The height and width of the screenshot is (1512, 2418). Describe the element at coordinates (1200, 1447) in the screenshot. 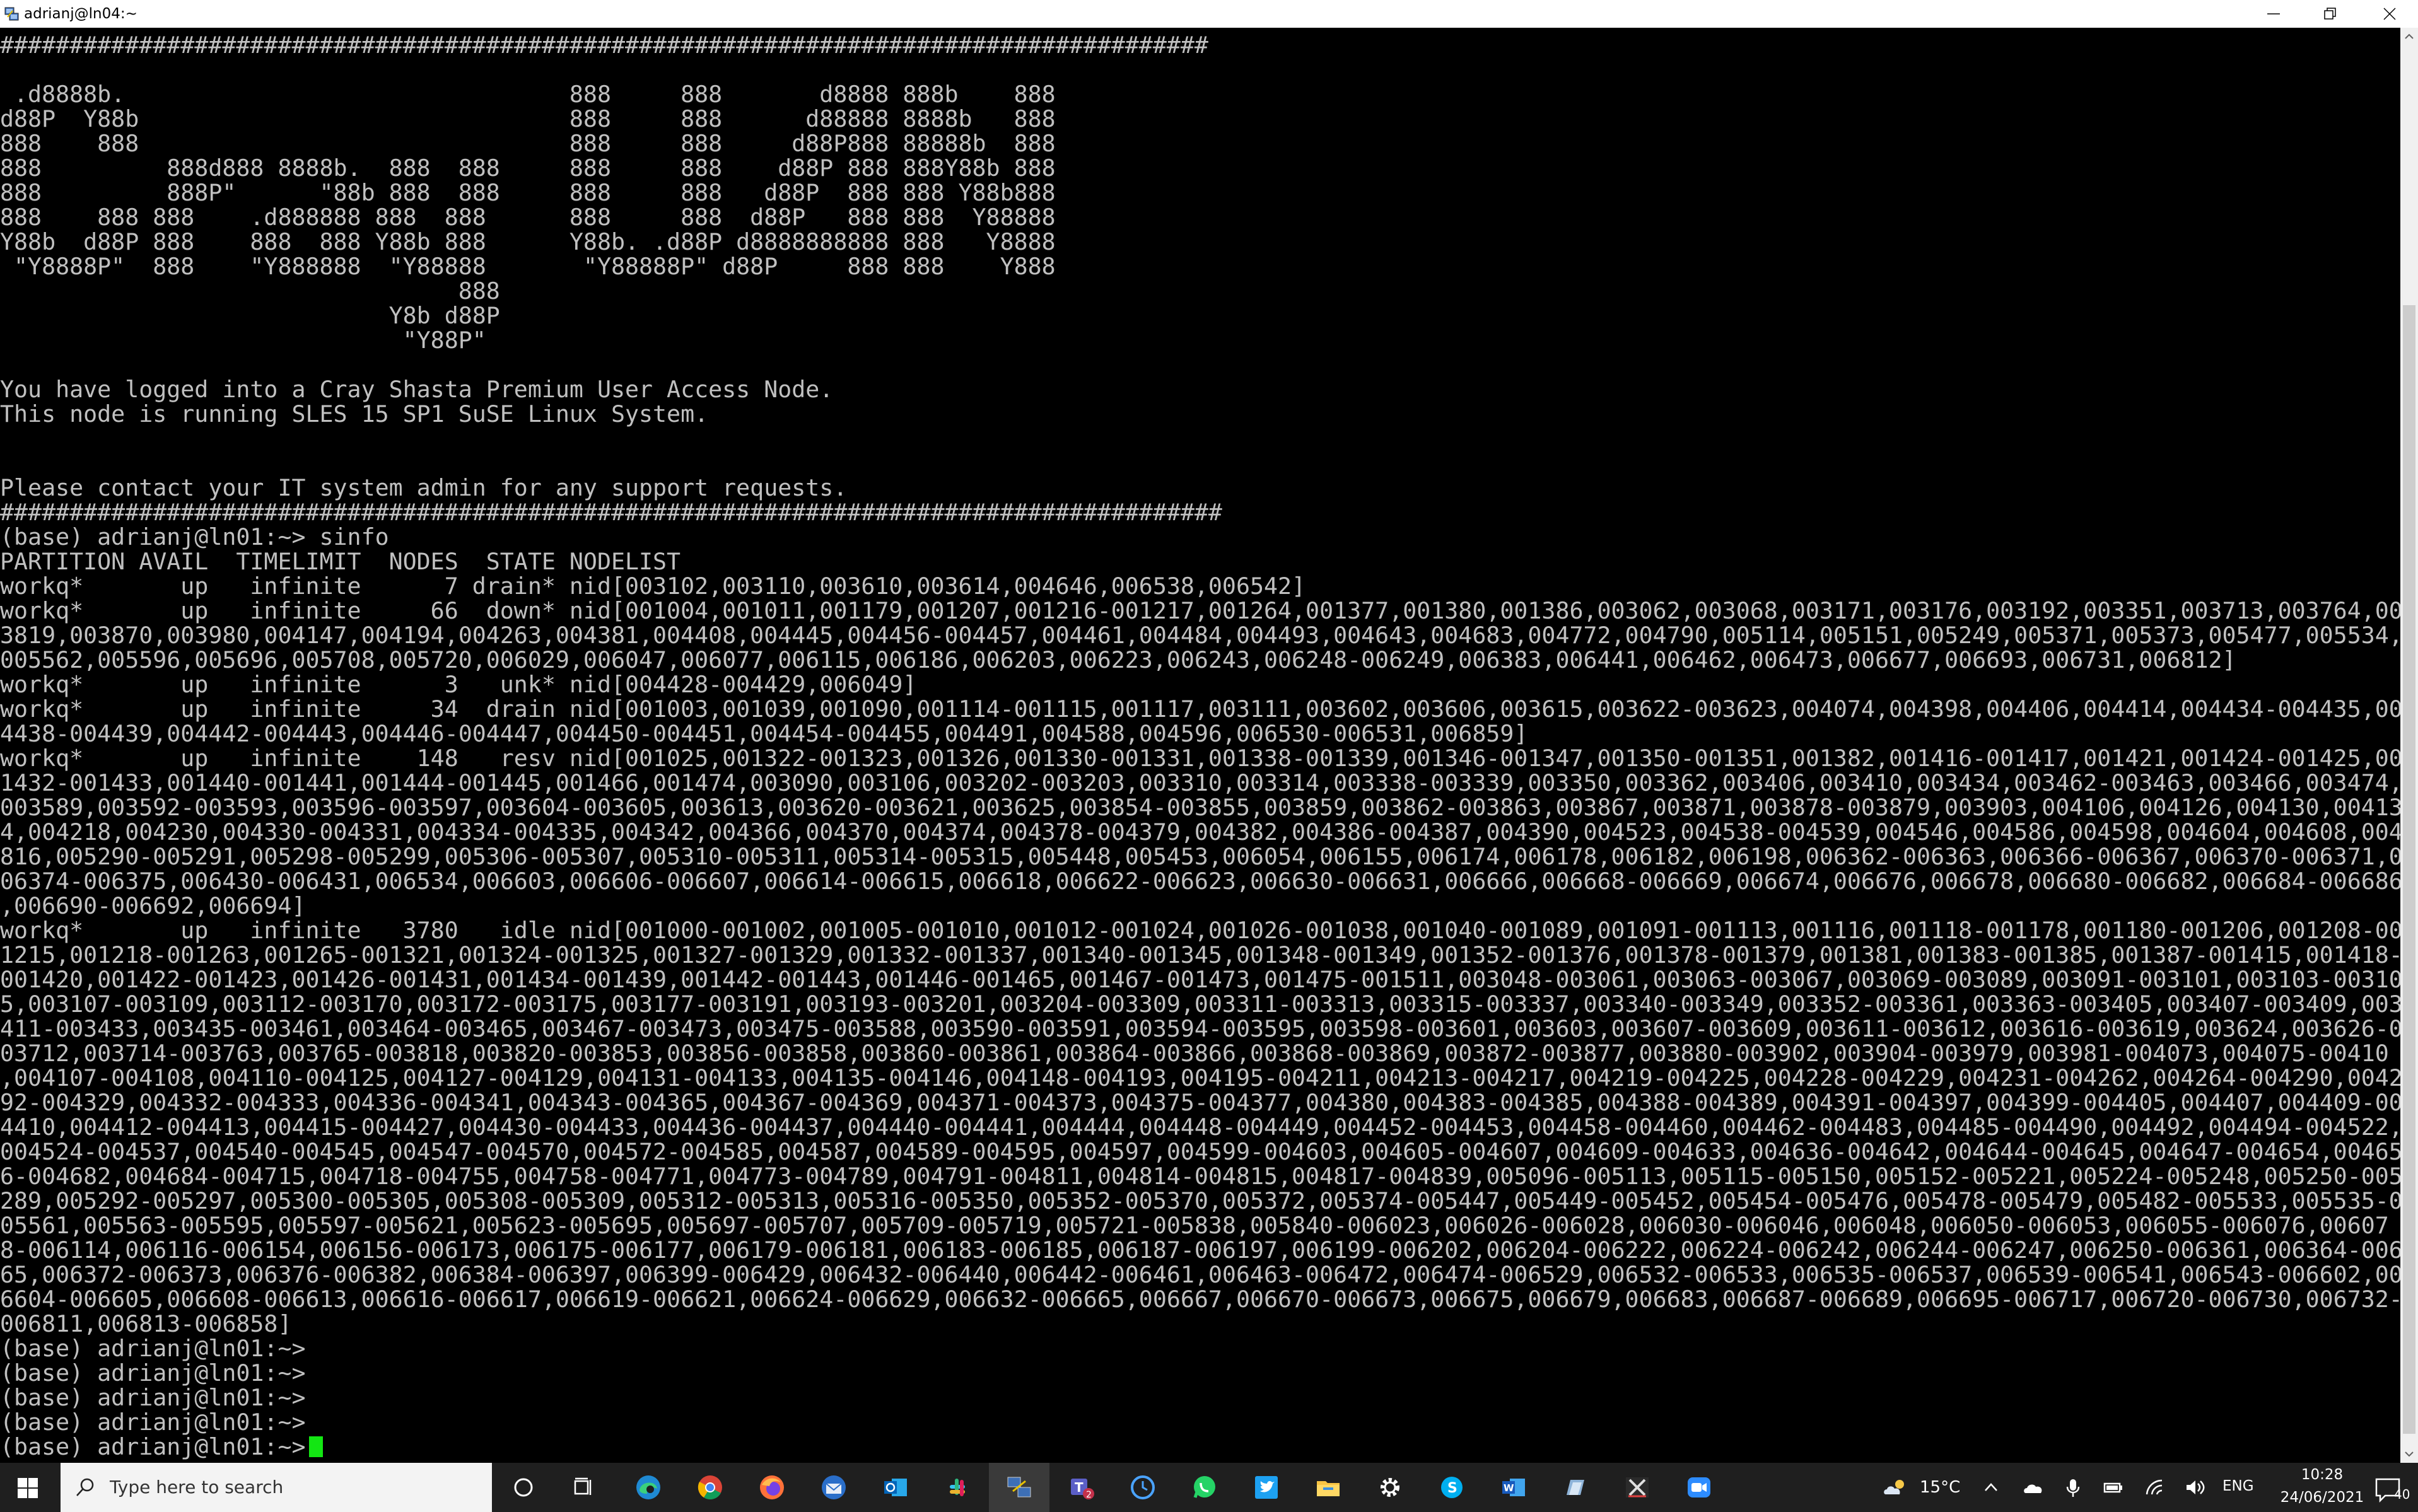

I see `terminal-active-prompt: (base) adrianj@ln01:~>` at that location.